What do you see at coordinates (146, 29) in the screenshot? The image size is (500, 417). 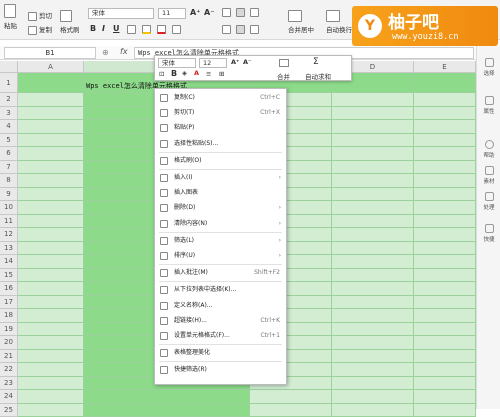 I see `fill-color-icon` at bounding box center [146, 29].